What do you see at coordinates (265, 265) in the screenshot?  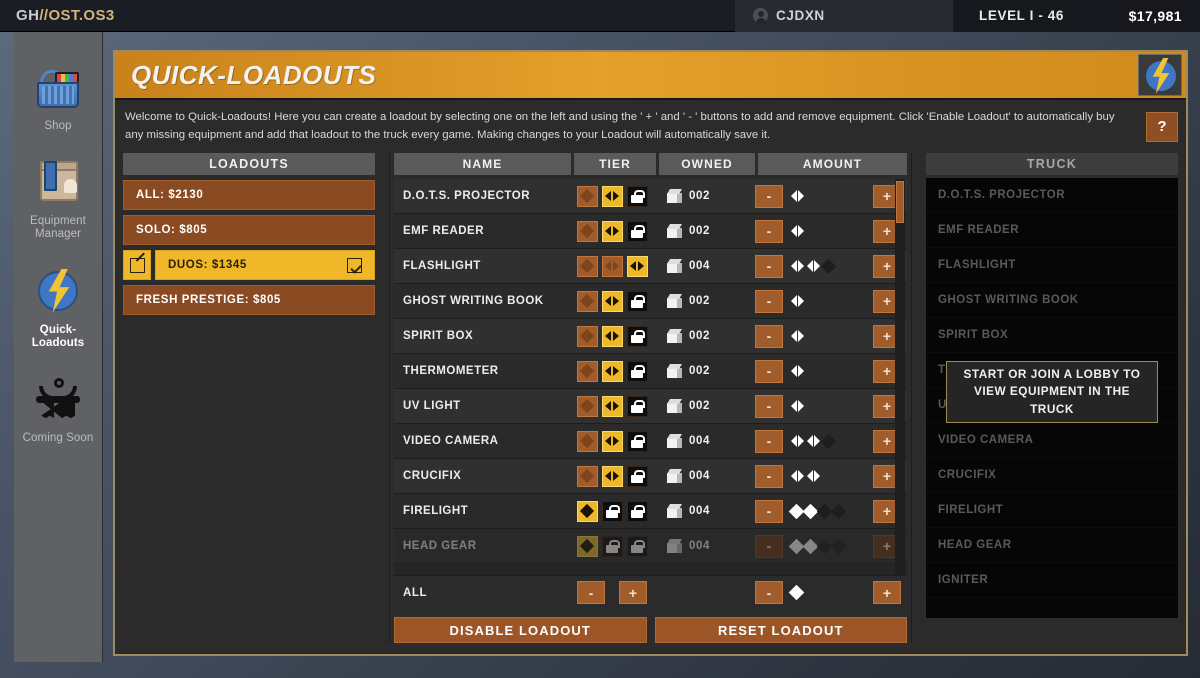 I see `loadout-button: DUOS: $1345` at bounding box center [265, 265].